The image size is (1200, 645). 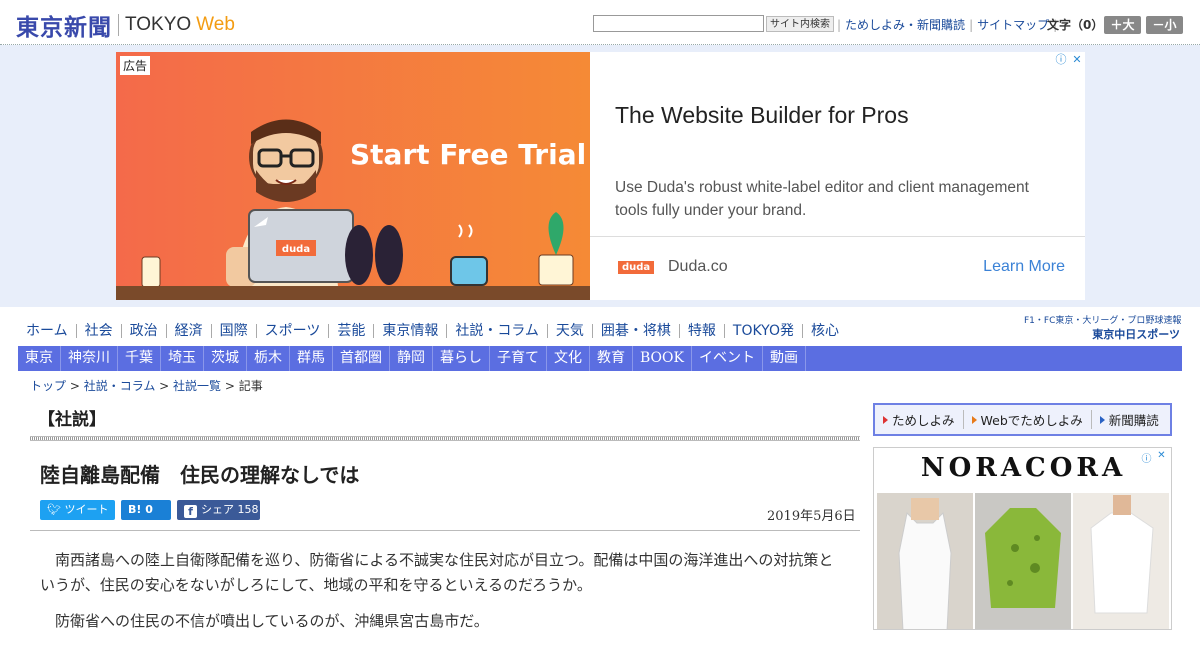 I want to click on ad-banner-cta: Start Free Trial, so click(x=468, y=154).